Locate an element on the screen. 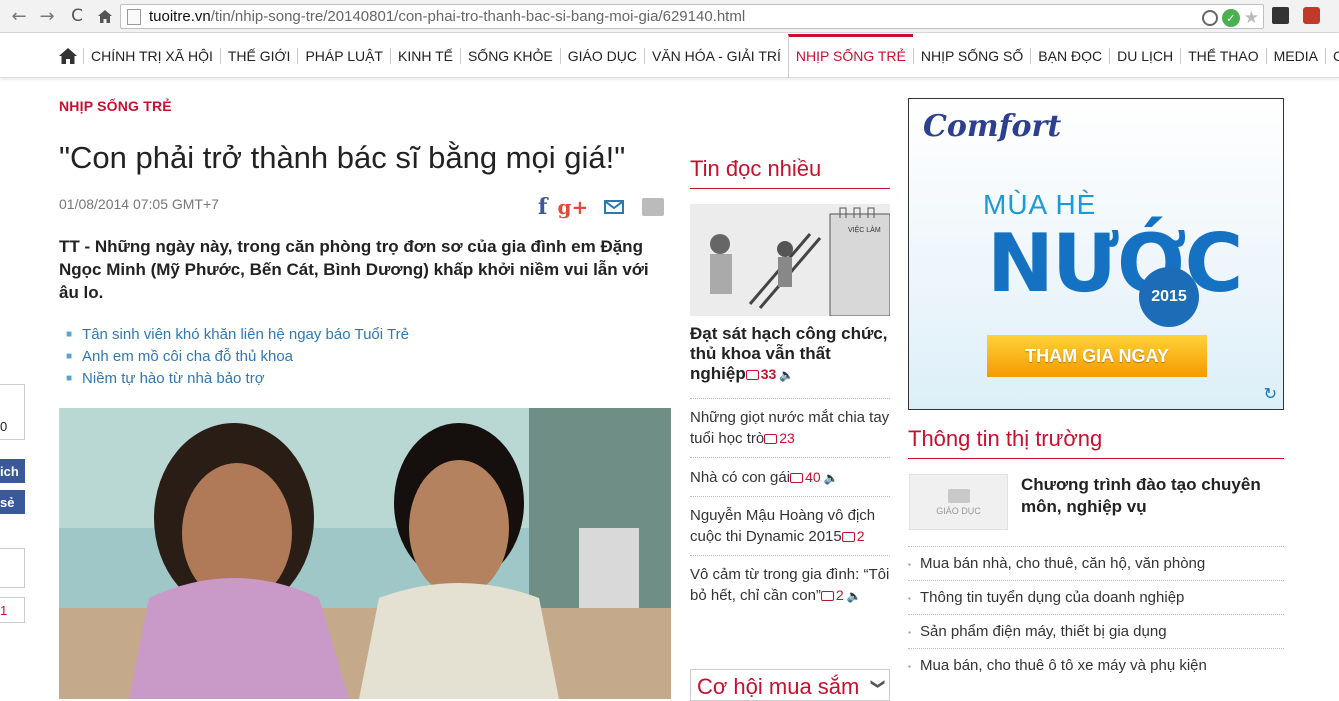 The image size is (1339, 701). ad-year-badge: 2015 is located at coordinates (1169, 297).